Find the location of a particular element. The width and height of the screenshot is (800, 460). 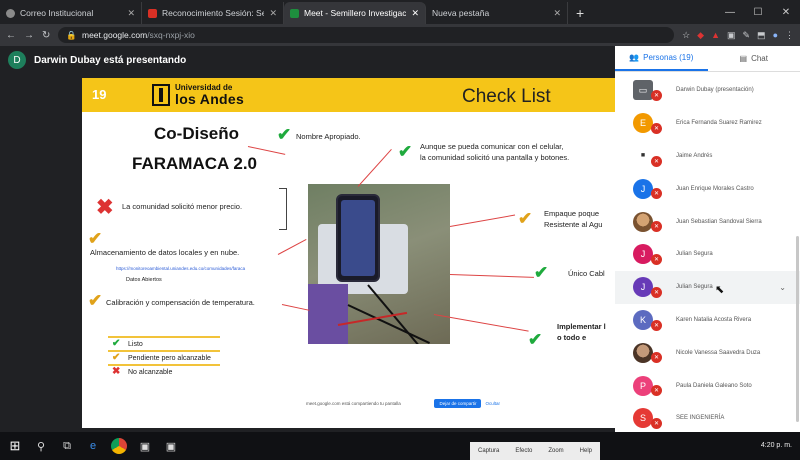

participant-row: P ✕ Paula Daniela Galeano Soto is located at coordinates (707, 385).